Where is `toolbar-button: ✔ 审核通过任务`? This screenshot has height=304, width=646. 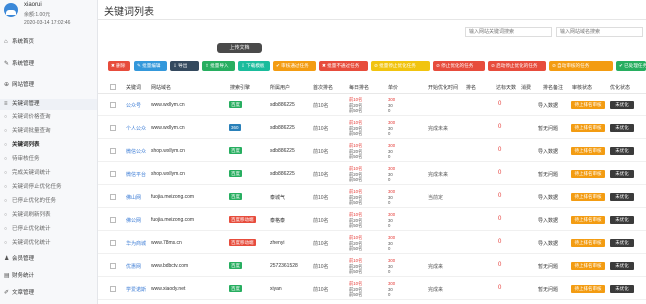
toolbar-button: ✔ 审核通过任务 is located at coordinates (294, 66).